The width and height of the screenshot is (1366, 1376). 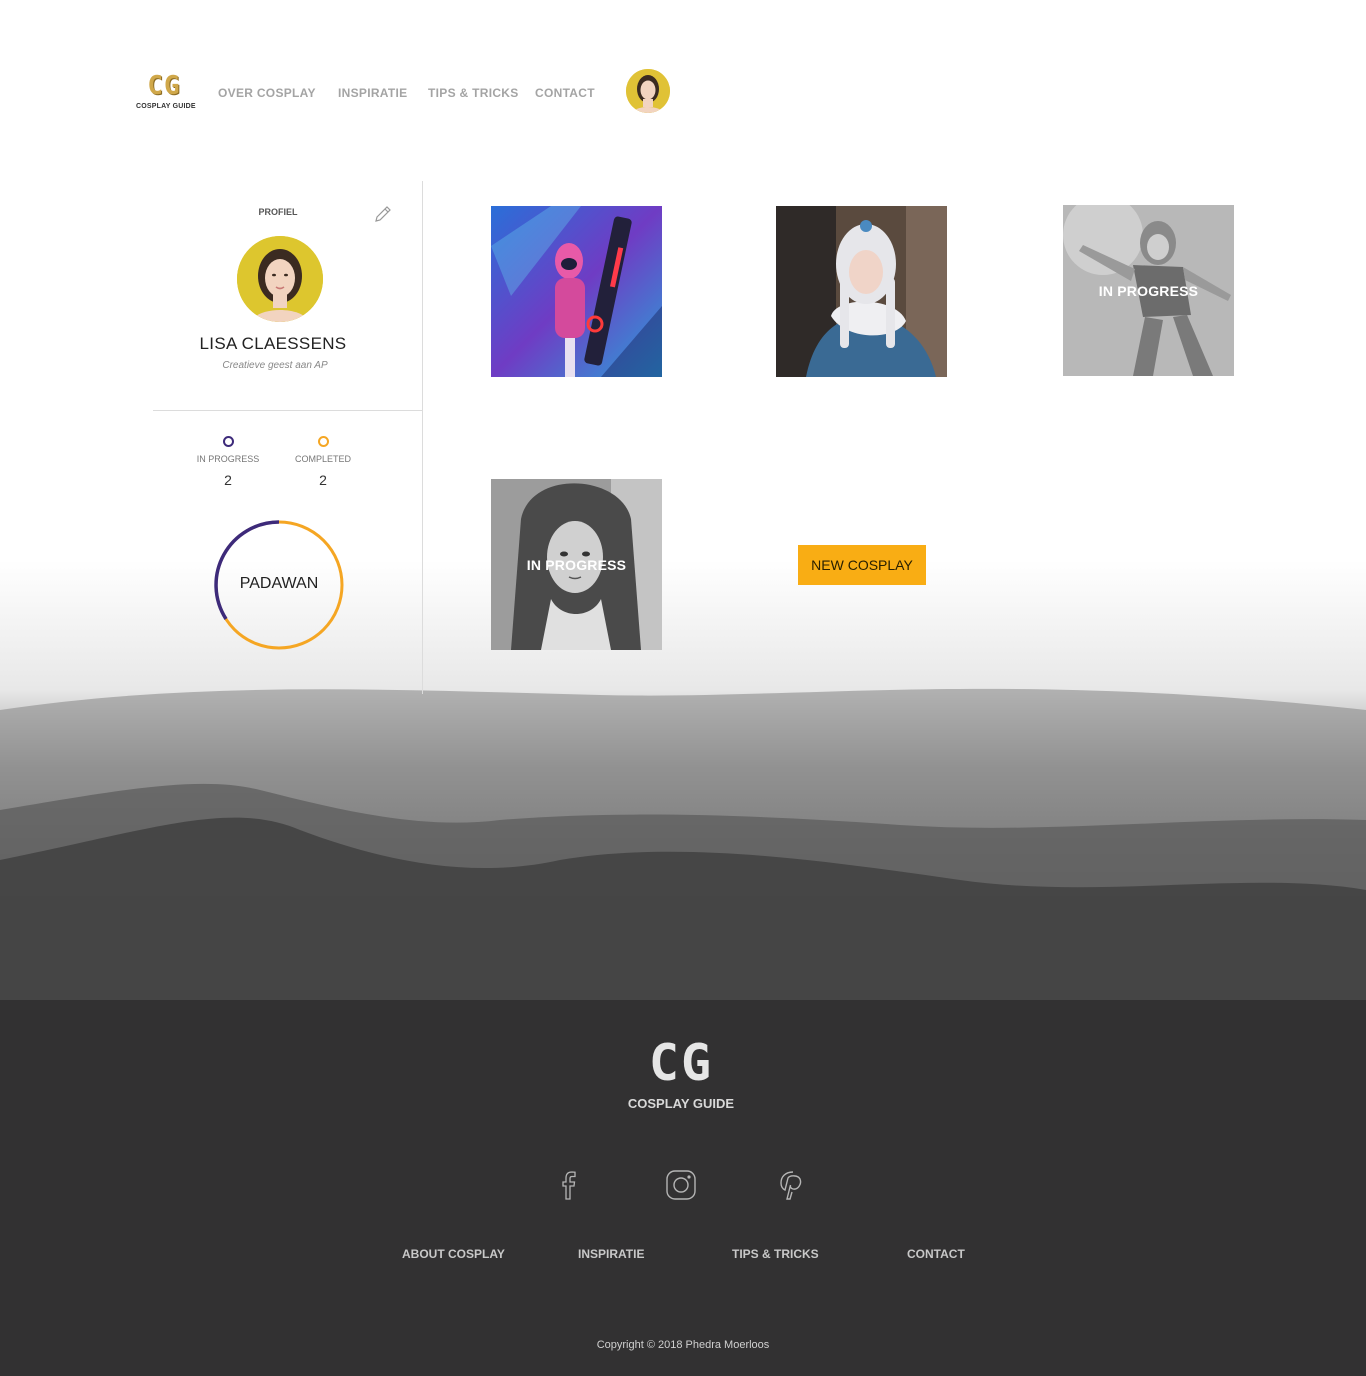 What do you see at coordinates (473, 93) in the screenshot?
I see `nav-tips-tricks: TIPS & TRICKS` at bounding box center [473, 93].